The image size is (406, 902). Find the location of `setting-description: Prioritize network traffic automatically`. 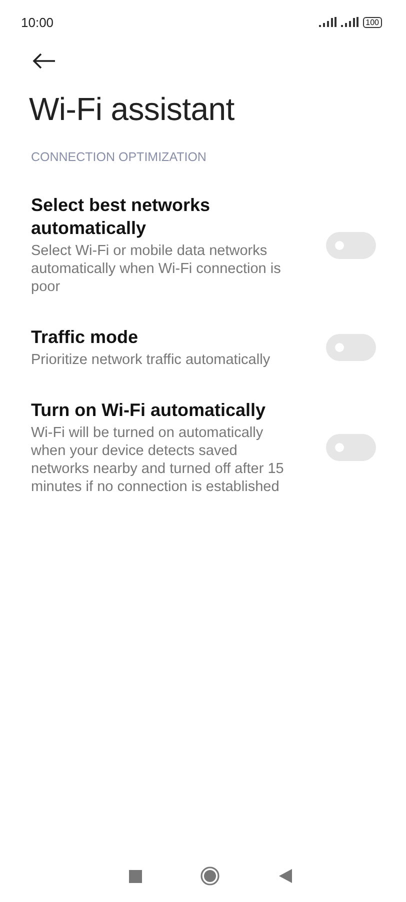

setting-description: Prioritize network traffic automatically is located at coordinates (151, 360).